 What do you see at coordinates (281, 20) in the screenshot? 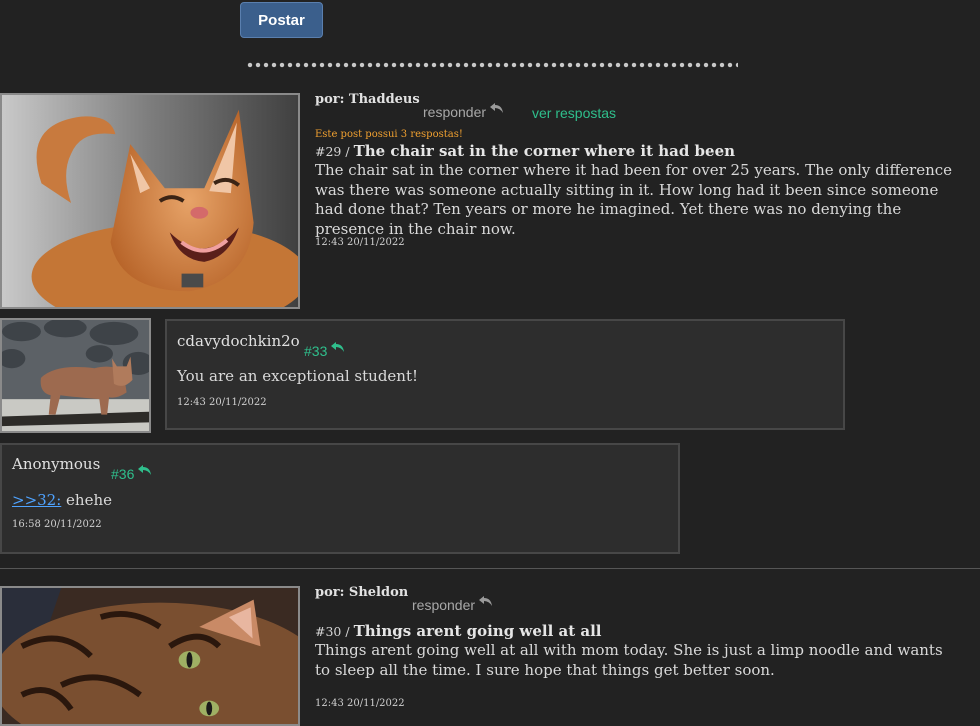
I see `postar-button: Postar` at bounding box center [281, 20].